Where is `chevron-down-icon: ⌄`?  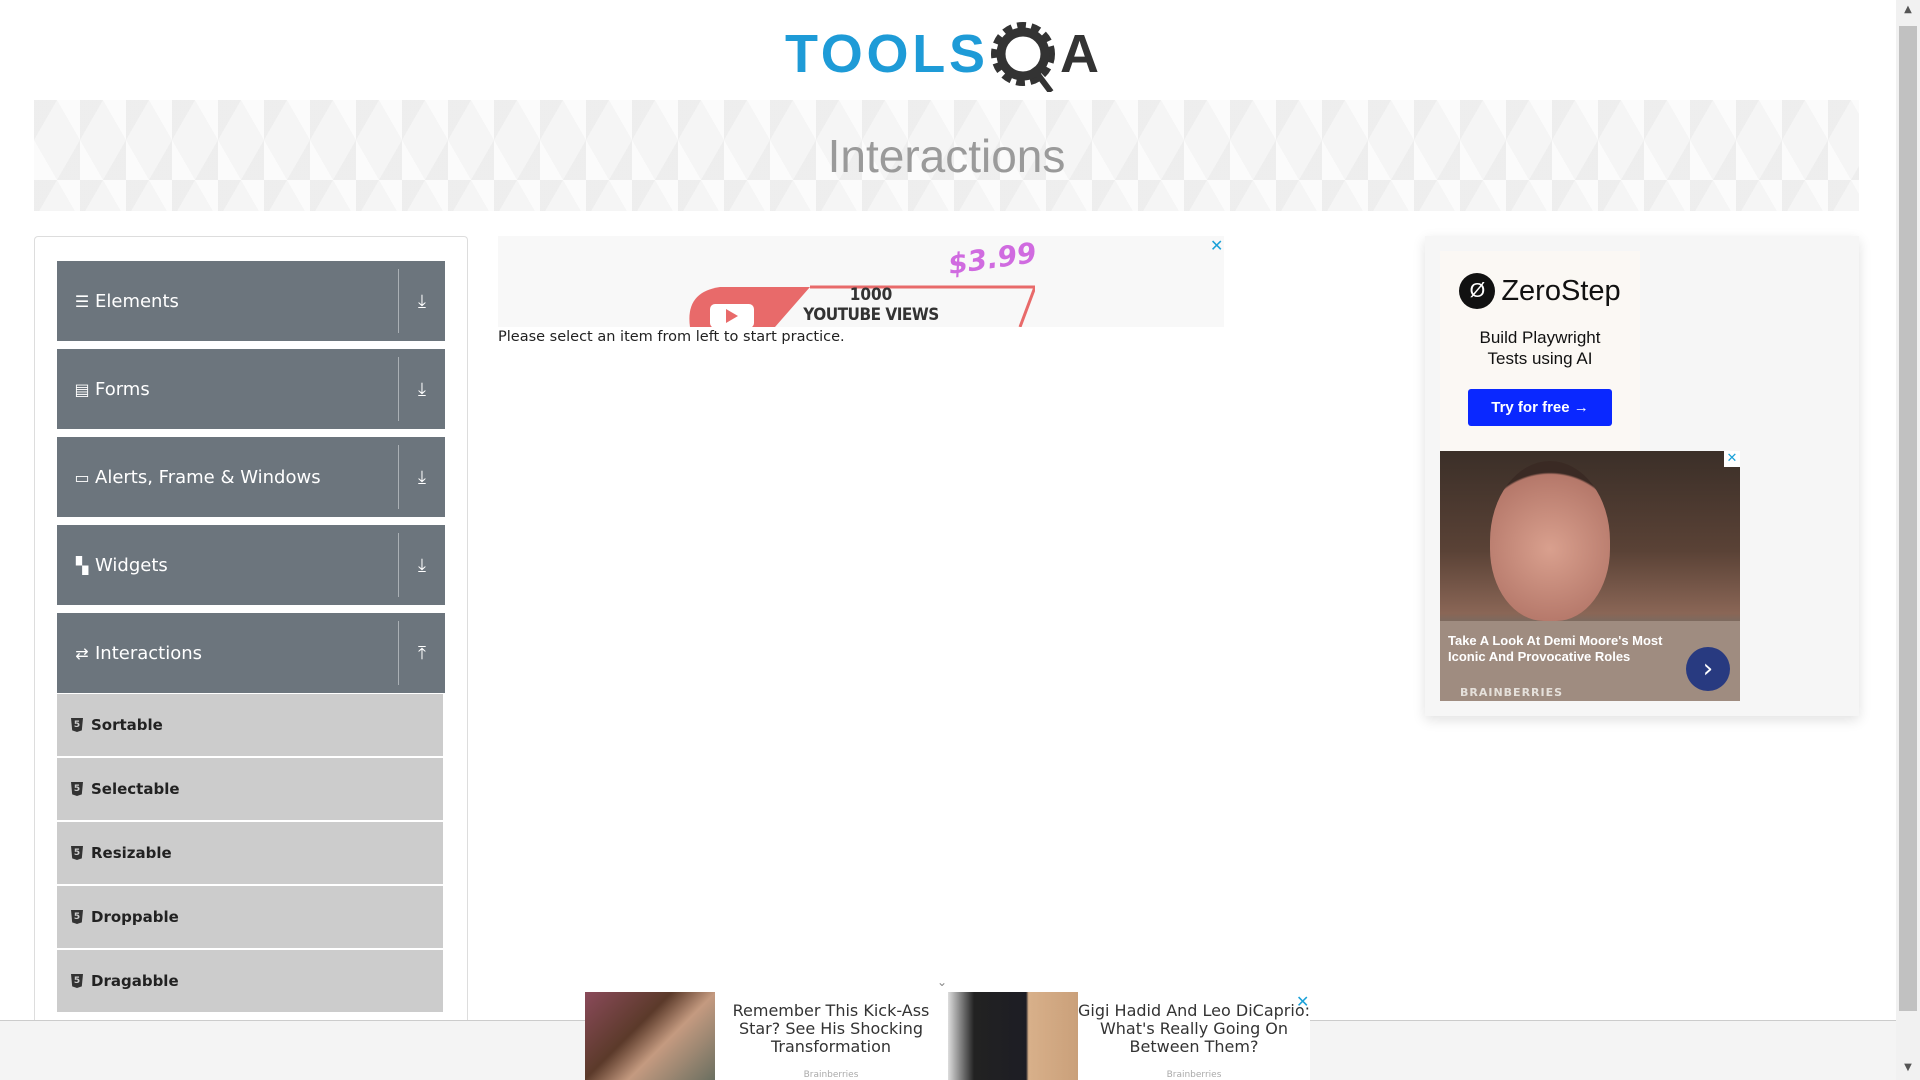 chevron-down-icon: ⌄ is located at coordinates (942, 982).